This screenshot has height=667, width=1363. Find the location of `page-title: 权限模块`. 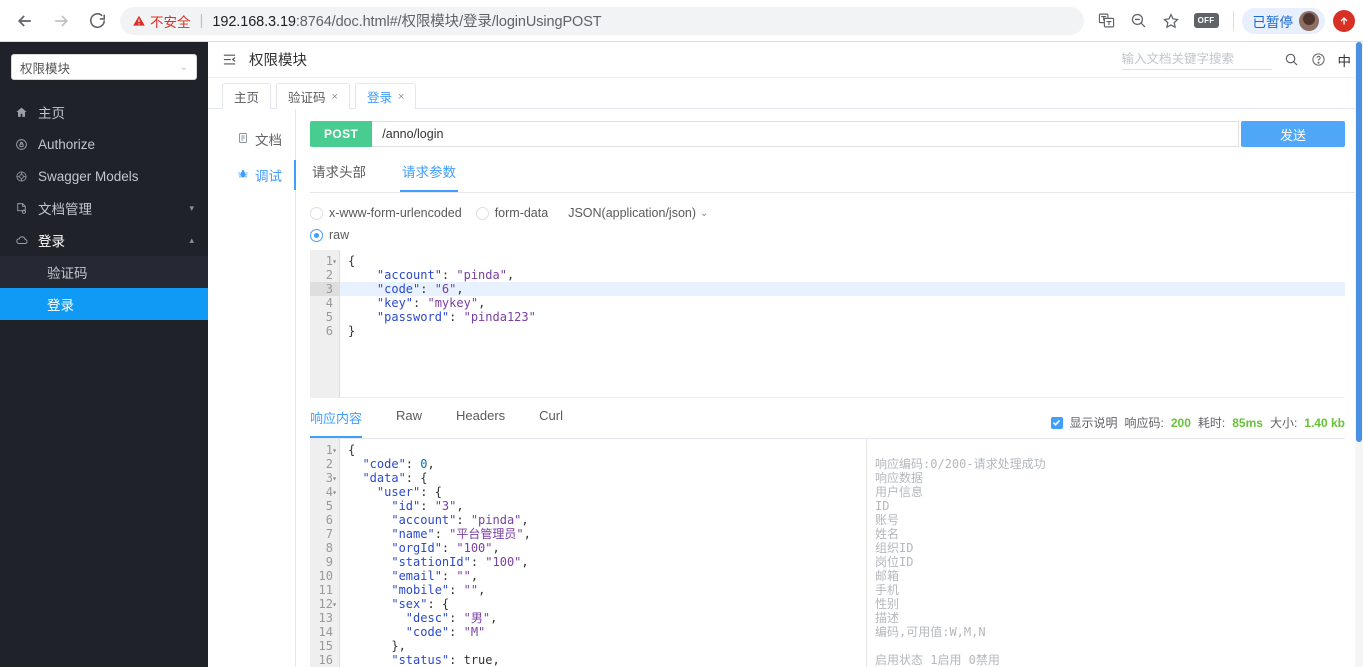

page-title: 权限模块 is located at coordinates (278, 61).